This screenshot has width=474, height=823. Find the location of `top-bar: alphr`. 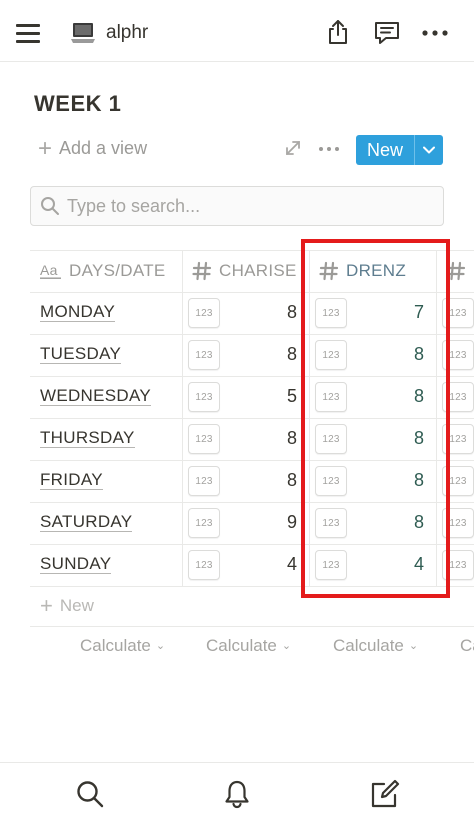

top-bar: alphr is located at coordinates (237, 31).